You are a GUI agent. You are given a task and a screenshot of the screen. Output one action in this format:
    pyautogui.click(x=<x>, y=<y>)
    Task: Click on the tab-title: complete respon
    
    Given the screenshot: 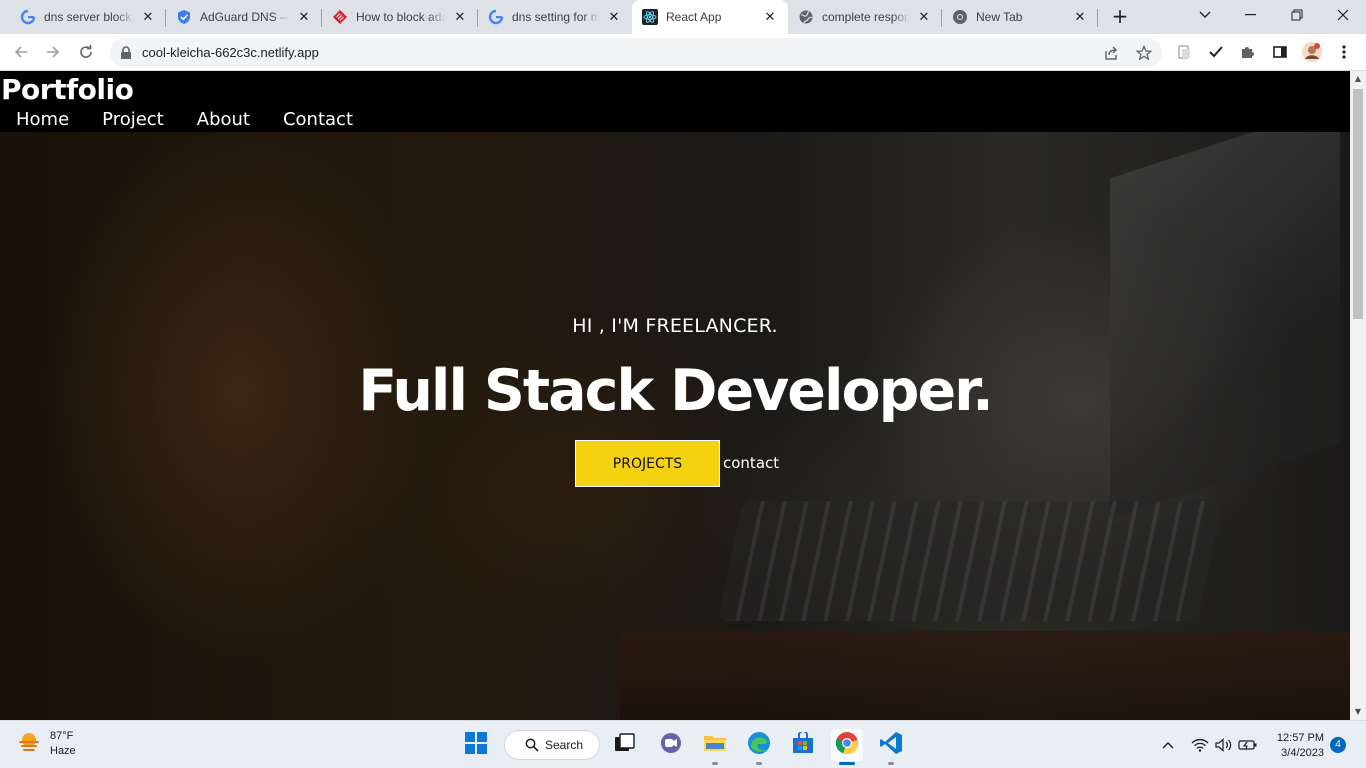 What is the action you would take?
    pyautogui.click(x=866, y=17)
    